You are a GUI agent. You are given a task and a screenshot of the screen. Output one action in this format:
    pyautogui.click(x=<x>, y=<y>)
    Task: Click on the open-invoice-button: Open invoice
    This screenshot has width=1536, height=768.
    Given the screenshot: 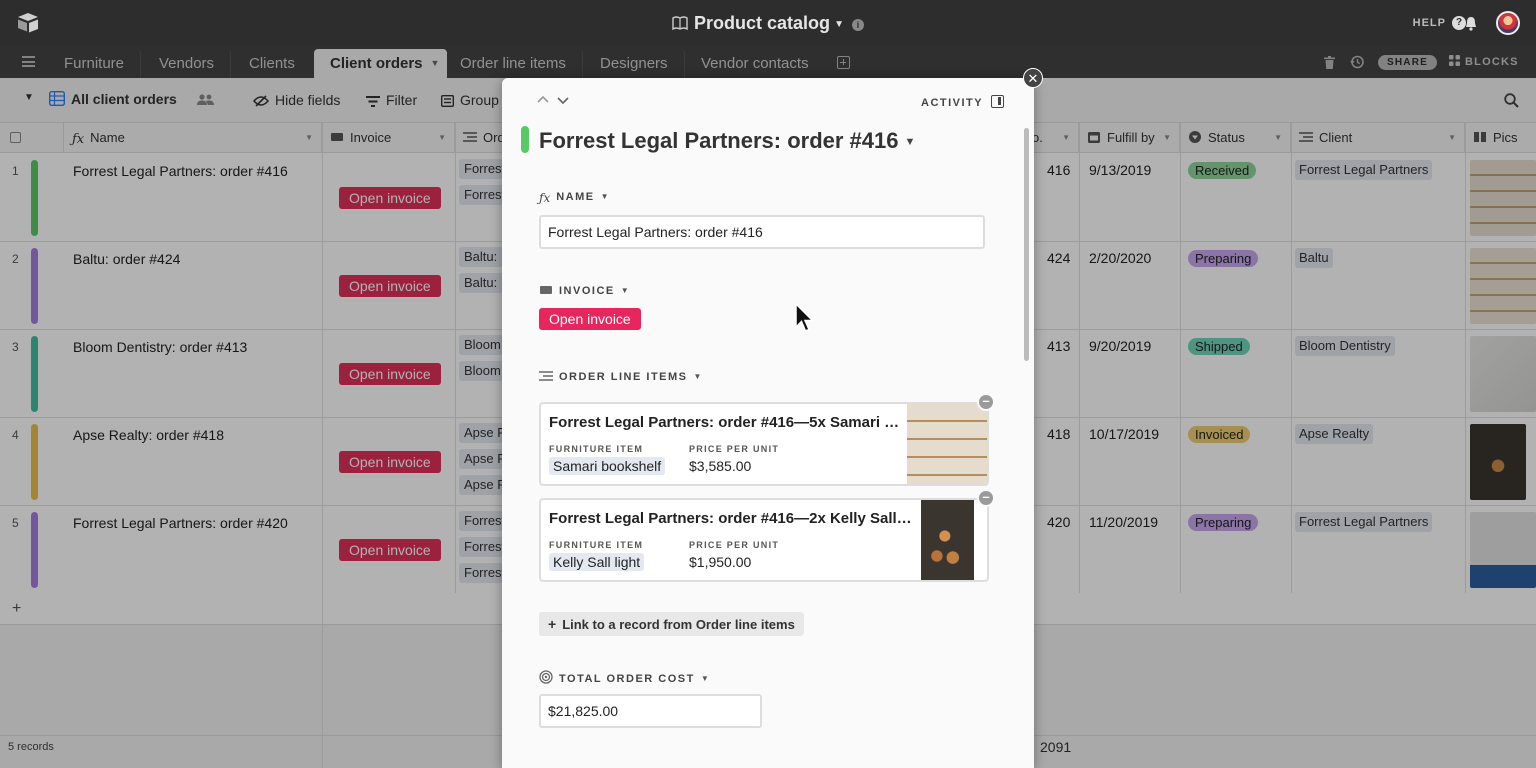 What is the action you would take?
    pyautogui.click(x=590, y=319)
    